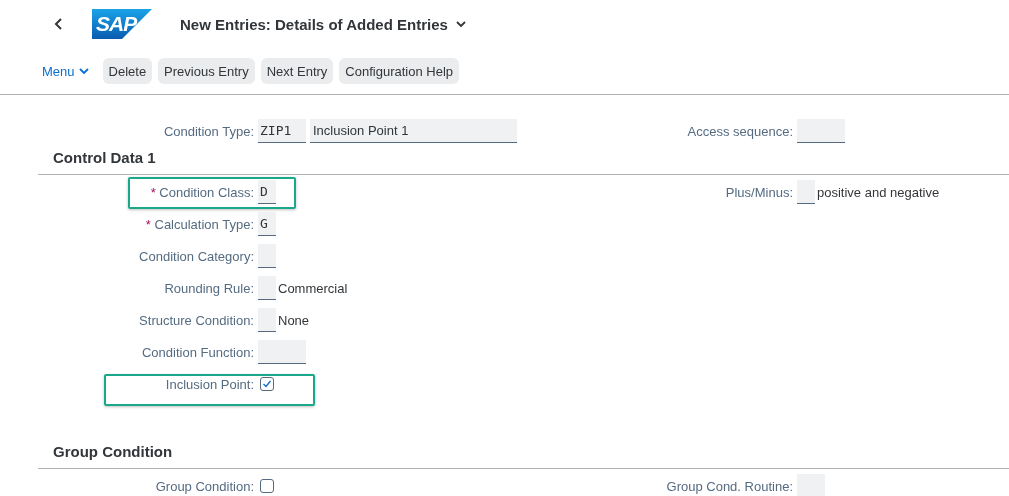 This screenshot has width=1009, height=496. What do you see at coordinates (323, 24) in the screenshot?
I see `page-title-menu: New Entries: Details of Added Entries` at bounding box center [323, 24].